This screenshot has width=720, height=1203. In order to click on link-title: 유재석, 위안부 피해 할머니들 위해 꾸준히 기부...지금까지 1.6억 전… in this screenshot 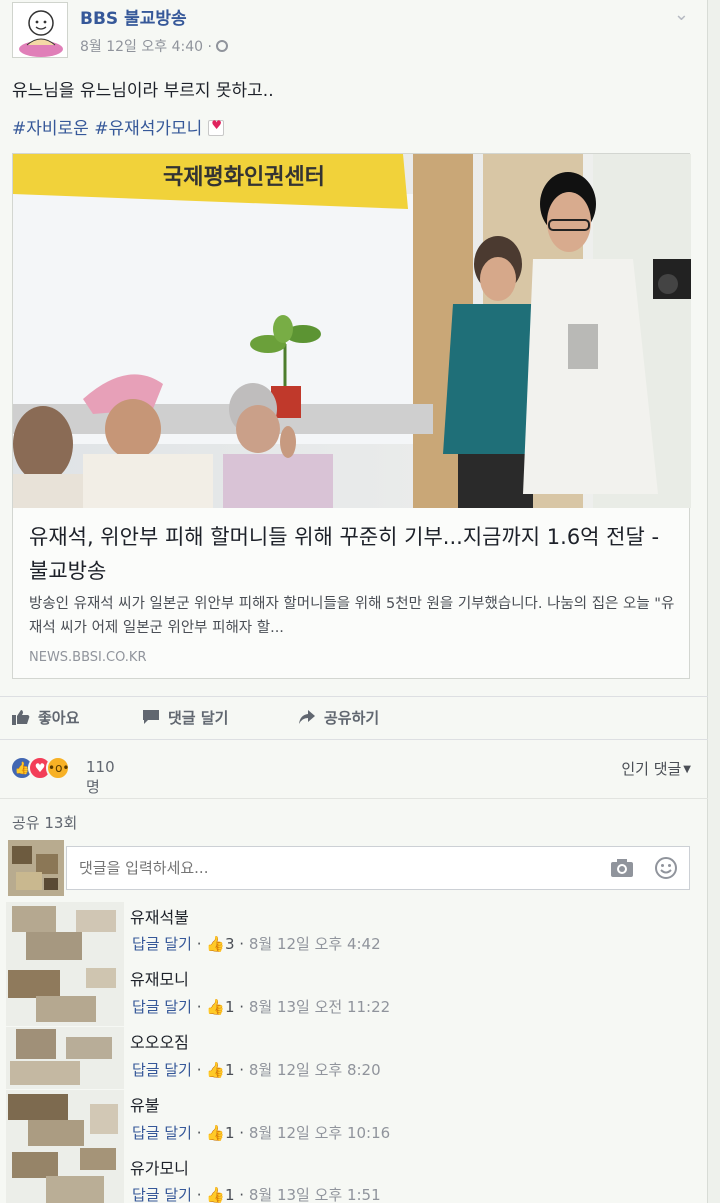, I will do `click(354, 554)`.